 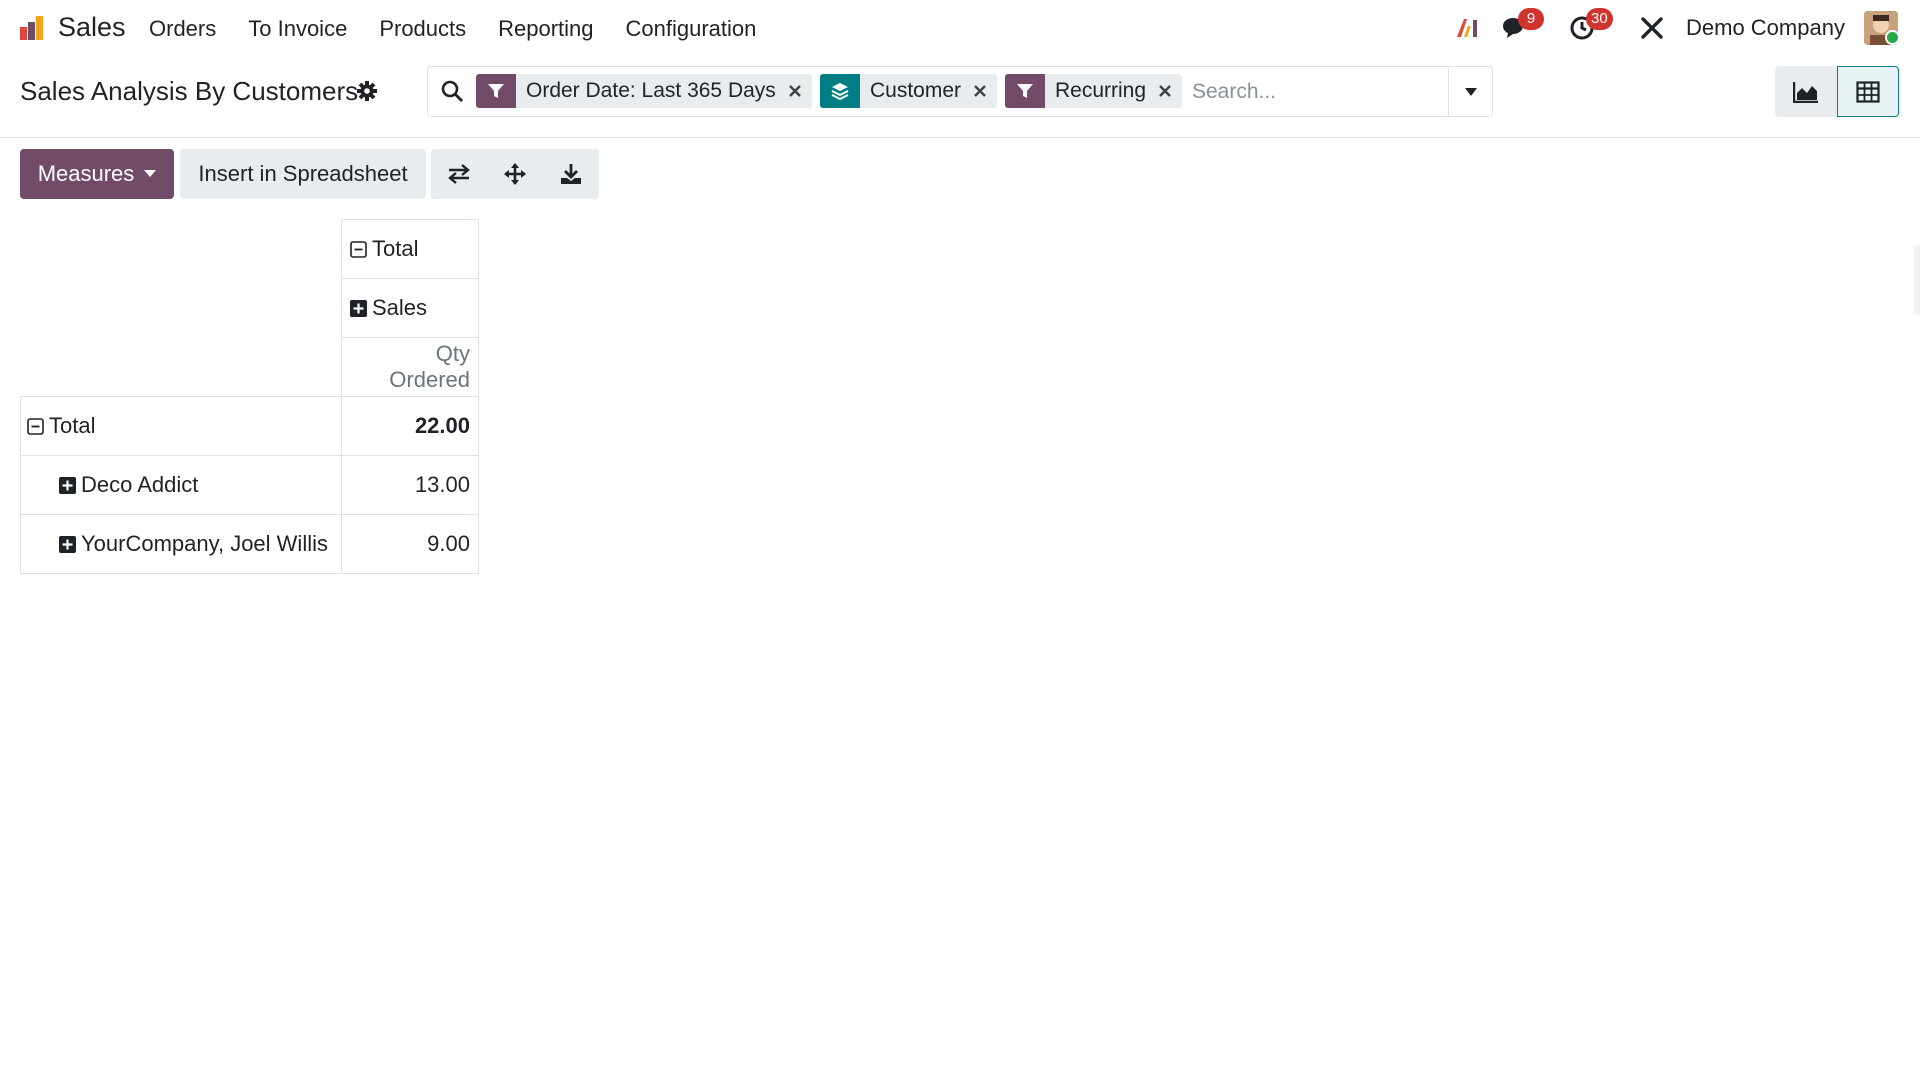 I want to click on insert-spreadsheet-label: Insert in Spreadsheet, so click(x=303, y=173).